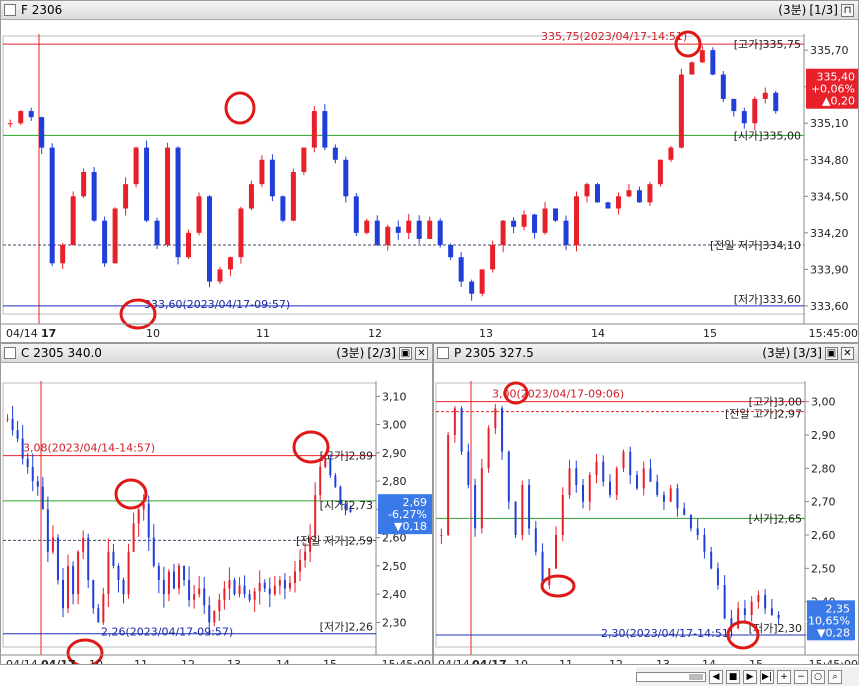 This screenshot has height=687, width=859. What do you see at coordinates (521, 661) in the screenshot?
I see `x-axis-label: 10` at bounding box center [521, 661].